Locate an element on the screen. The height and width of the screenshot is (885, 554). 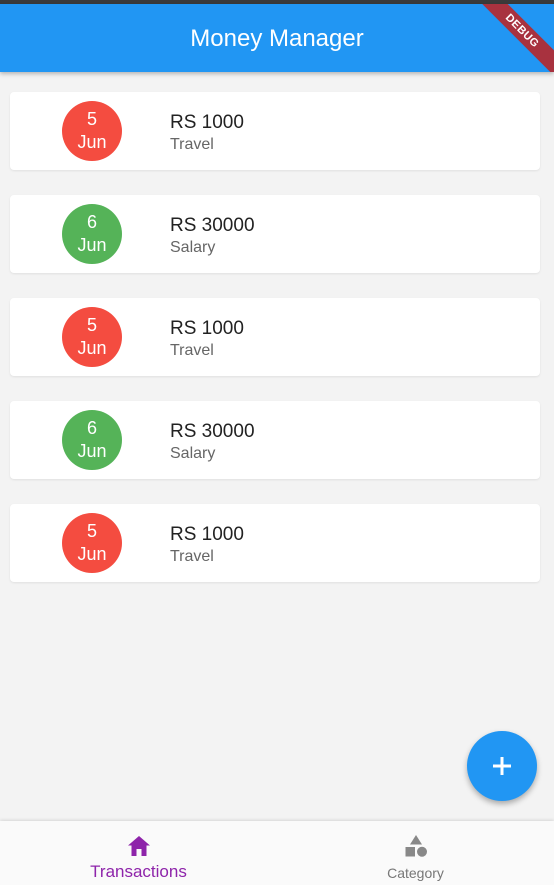
category-icon is located at coordinates (416, 846).